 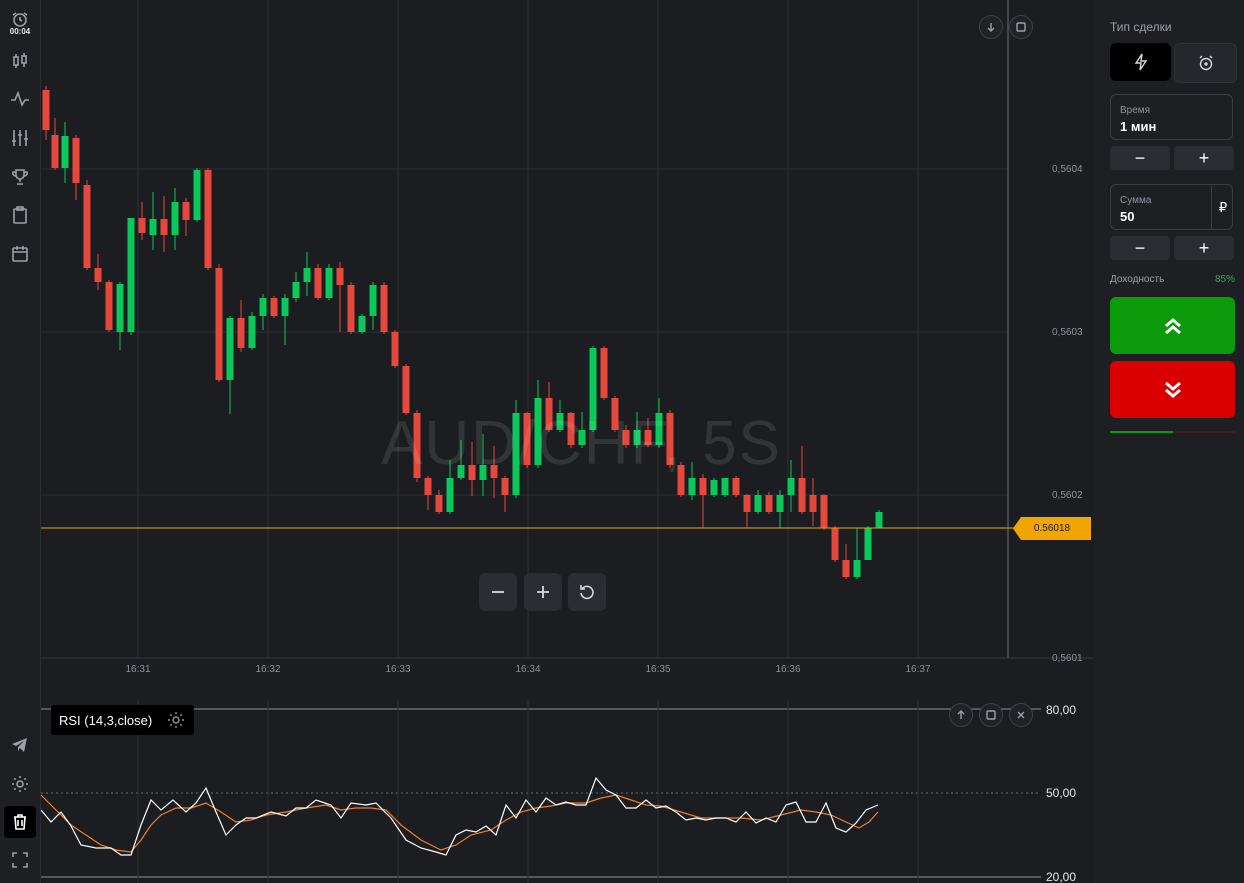 What do you see at coordinates (20, 254) in the screenshot?
I see `calendar-icon` at bounding box center [20, 254].